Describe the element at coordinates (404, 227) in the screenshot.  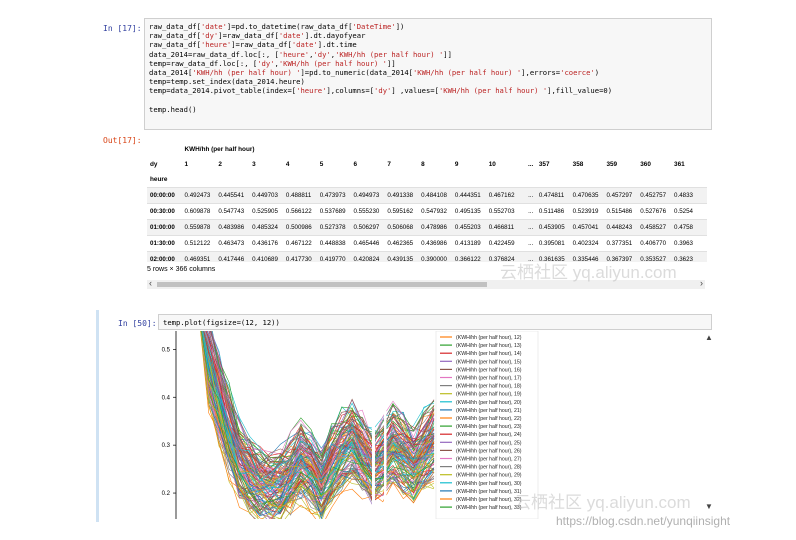
I see `dataframe-cell: 0.506068` at that location.